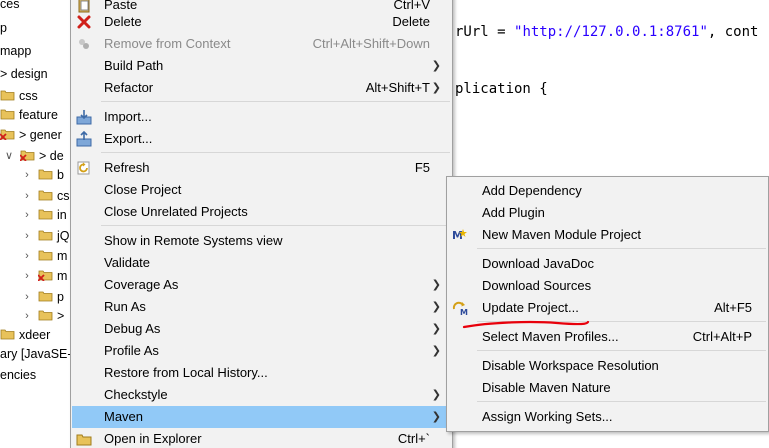  I want to click on tree-item: › >, so click(36, 316).